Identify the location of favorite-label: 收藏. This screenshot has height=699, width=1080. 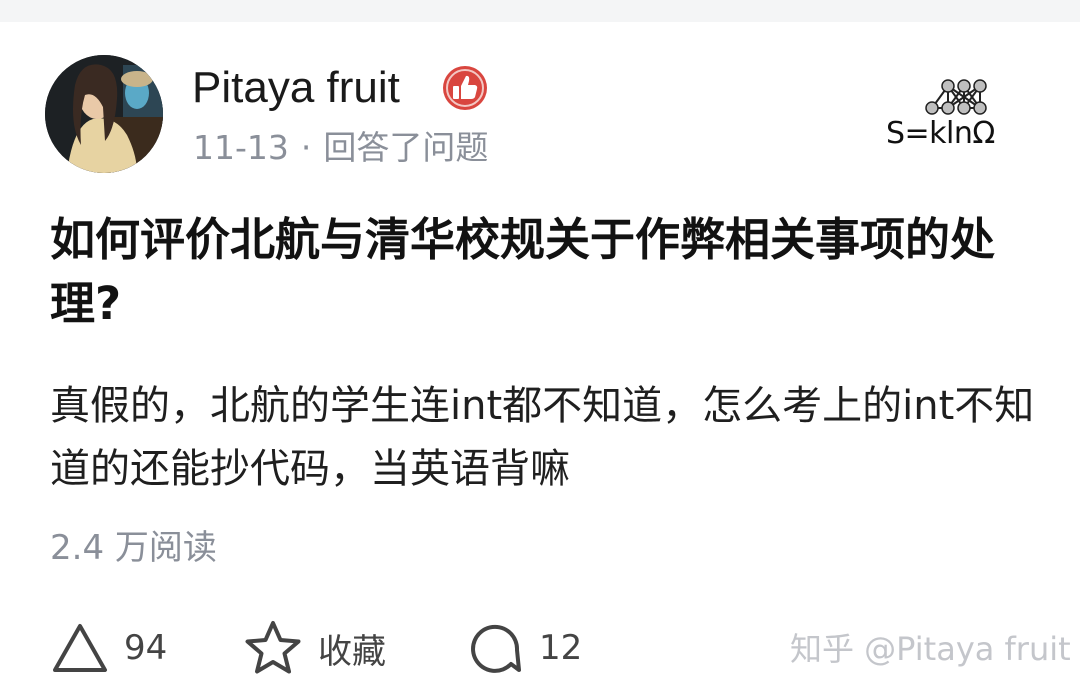
(352, 651).